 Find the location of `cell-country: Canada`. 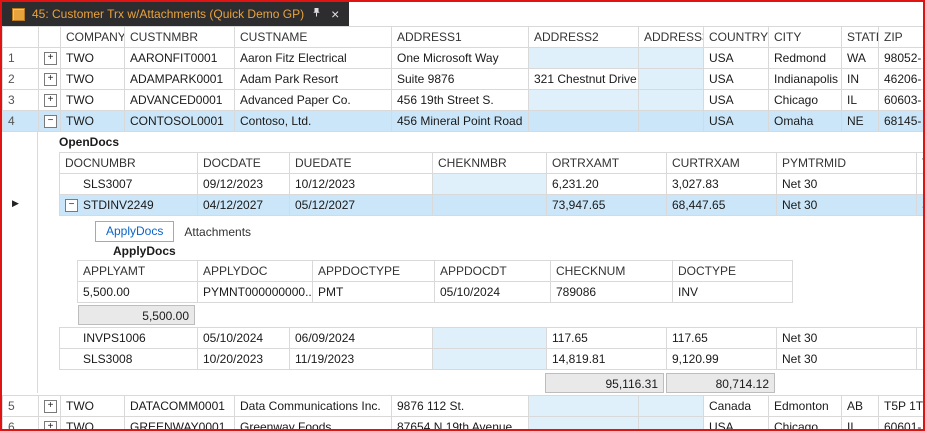

cell-country: Canada is located at coordinates (736, 406).